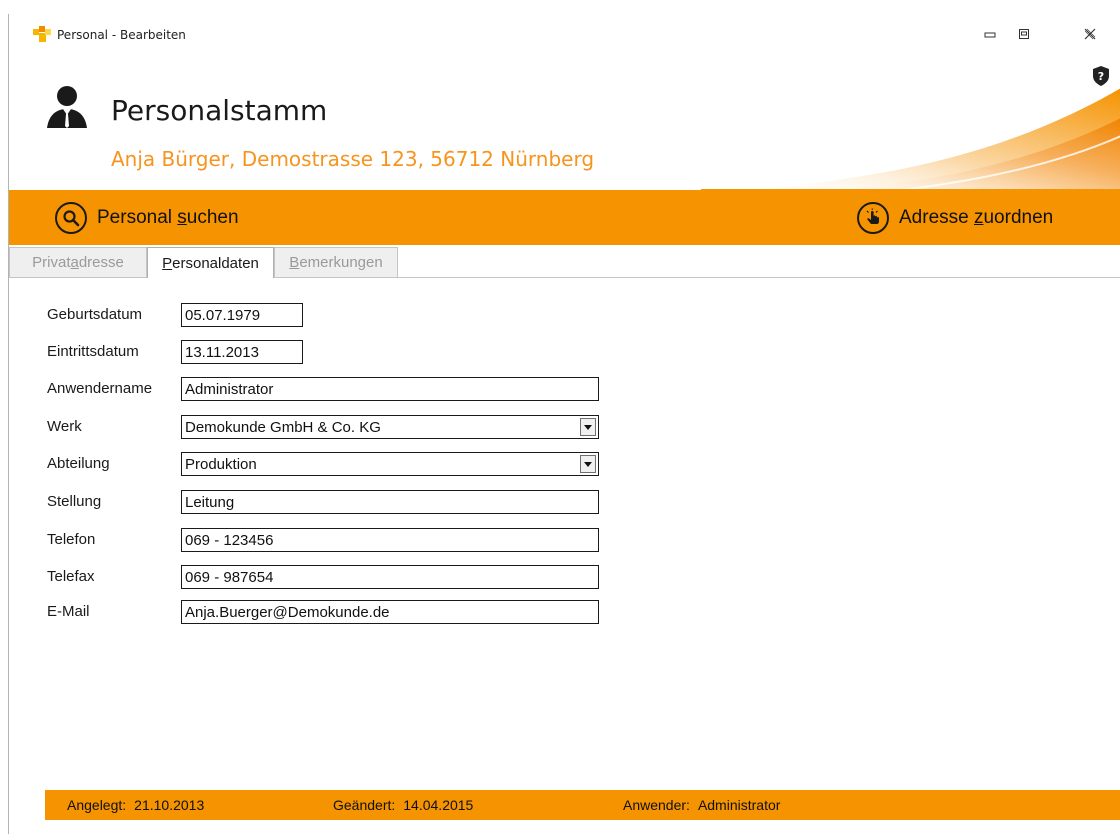  Describe the element at coordinates (283, 427) in the screenshot. I see `werk-select-value: Demokunde GmbH & Co. KG` at that location.